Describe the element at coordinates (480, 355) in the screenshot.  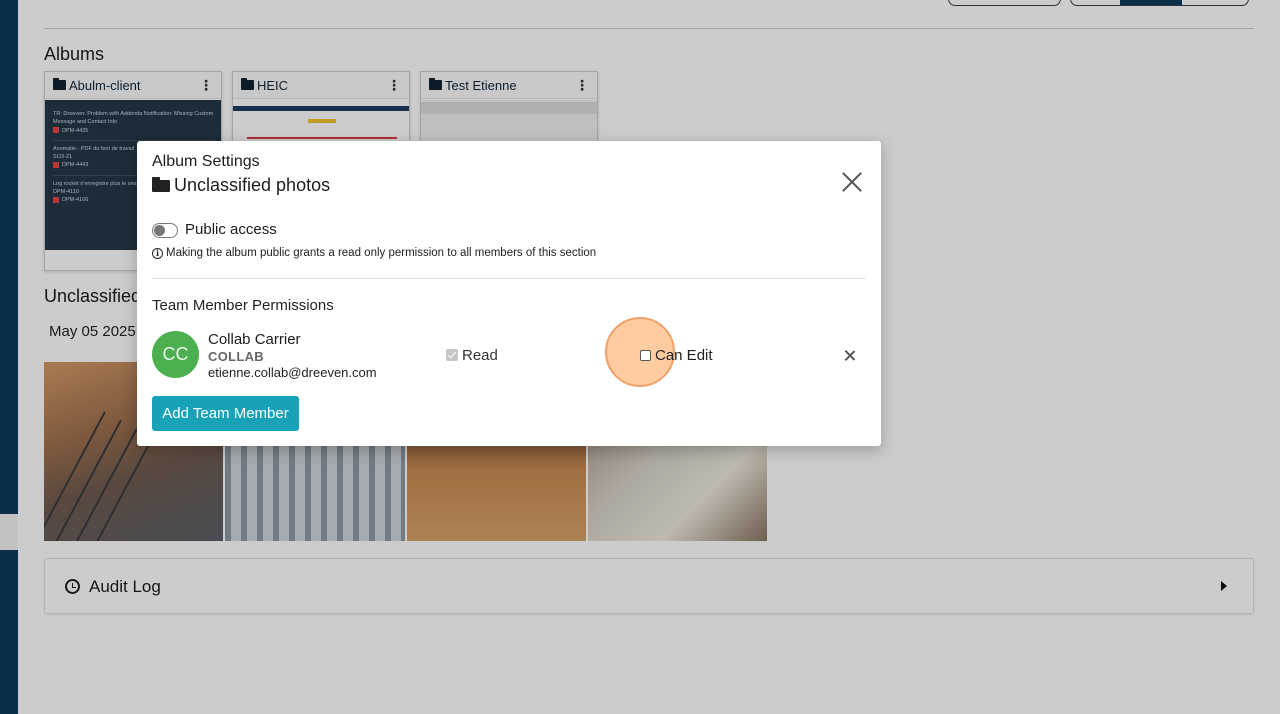
I see `read-label: Read` at that location.